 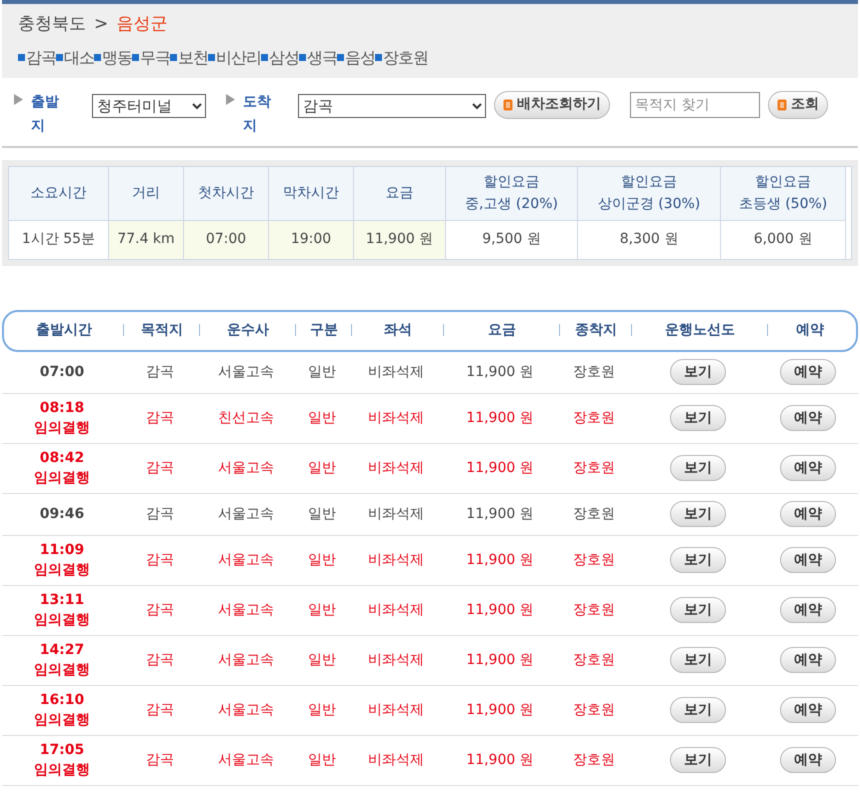 I want to click on summary-cell: 6,000 원, so click(x=783, y=239).